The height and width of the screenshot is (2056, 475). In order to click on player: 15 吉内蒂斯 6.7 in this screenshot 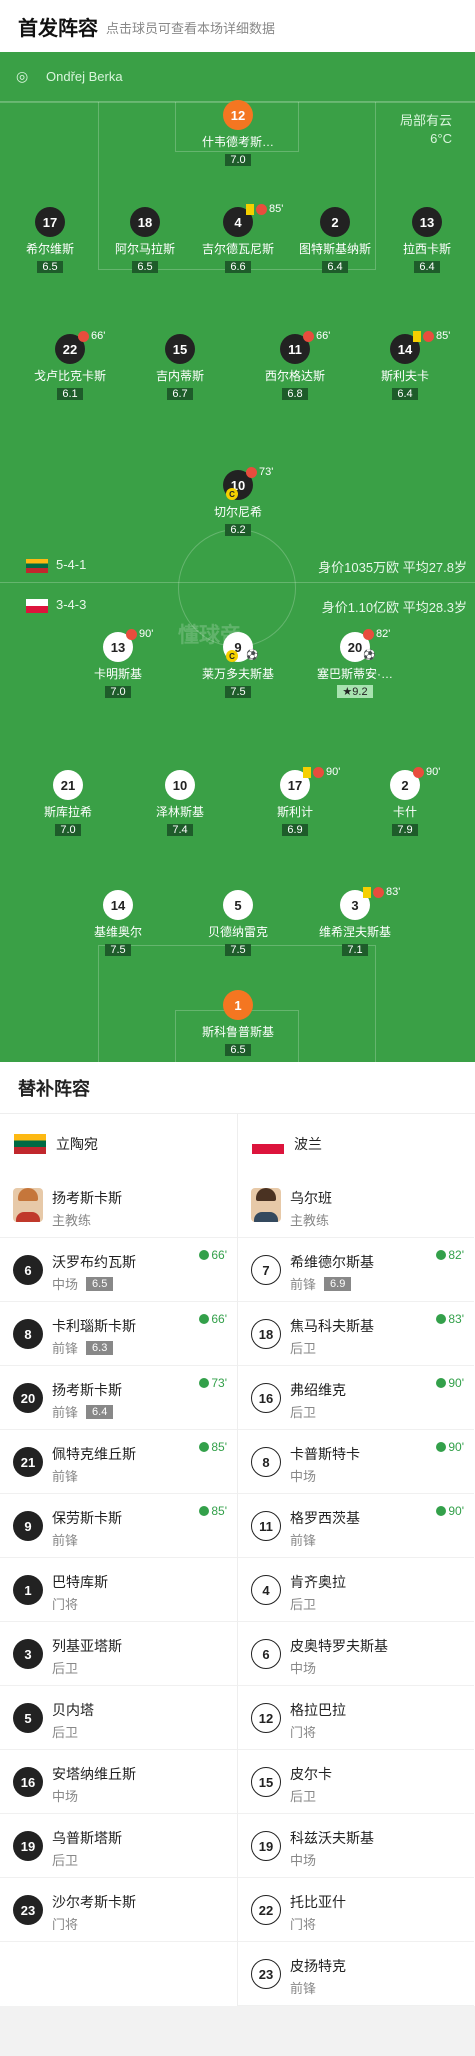, I will do `click(180, 368)`.